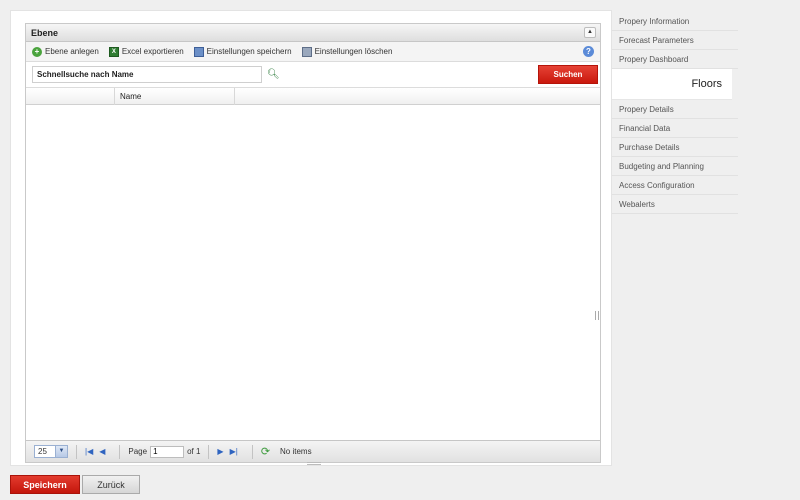  Describe the element at coordinates (306, 51) in the screenshot. I see `delete-settings-icon` at that location.